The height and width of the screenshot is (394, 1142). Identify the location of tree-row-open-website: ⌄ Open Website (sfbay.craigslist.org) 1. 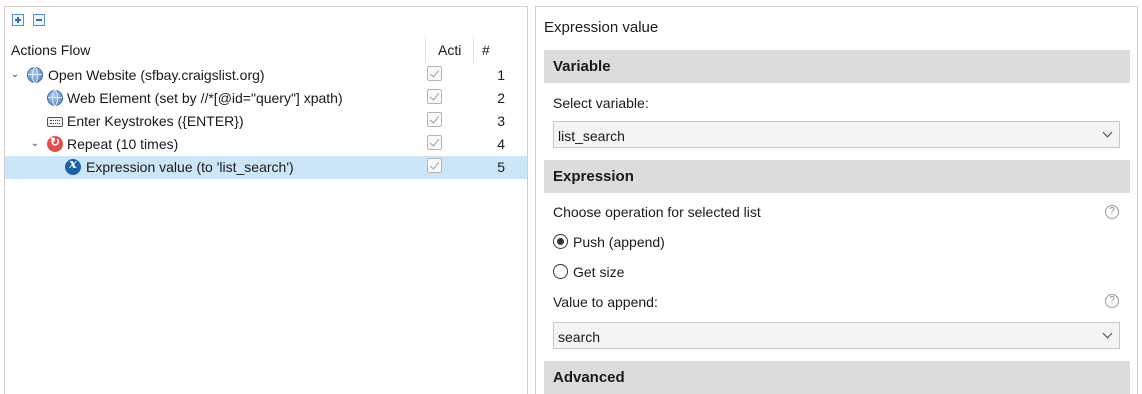
(266, 75).